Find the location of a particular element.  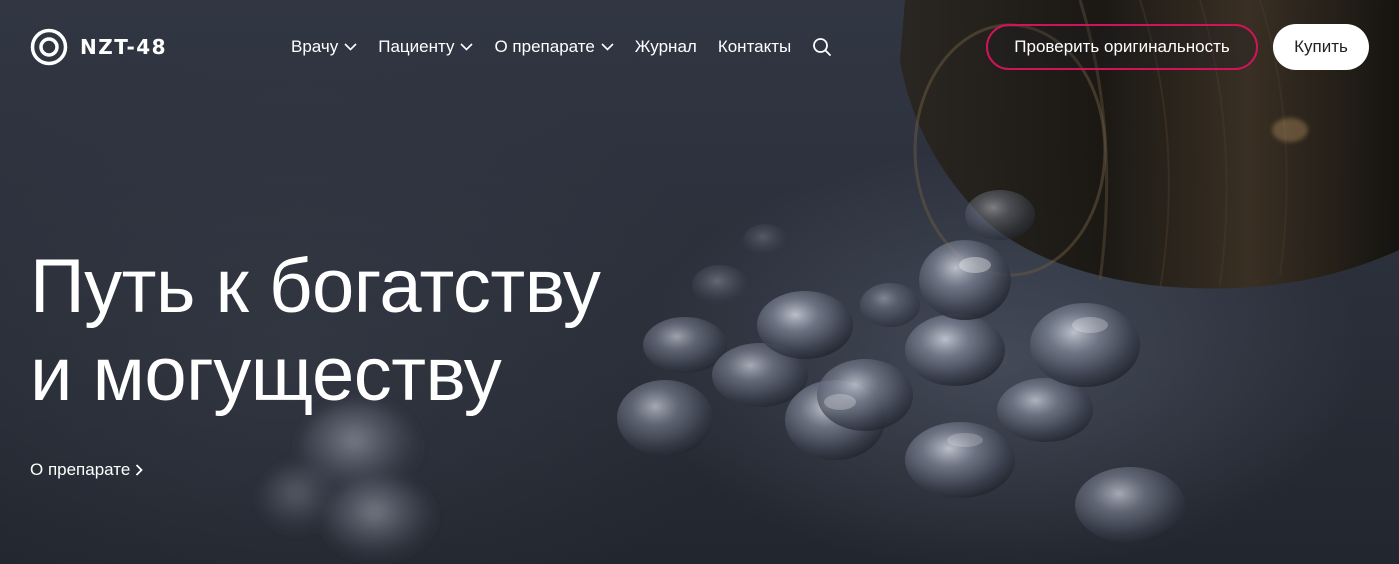

chevron-right-icon is located at coordinates (140, 470).